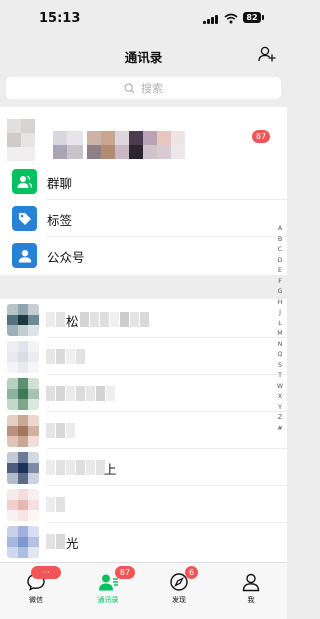 The width and height of the screenshot is (320, 619). Describe the element at coordinates (280, 313) in the screenshot. I see `alphabet-index-letter: J` at that location.